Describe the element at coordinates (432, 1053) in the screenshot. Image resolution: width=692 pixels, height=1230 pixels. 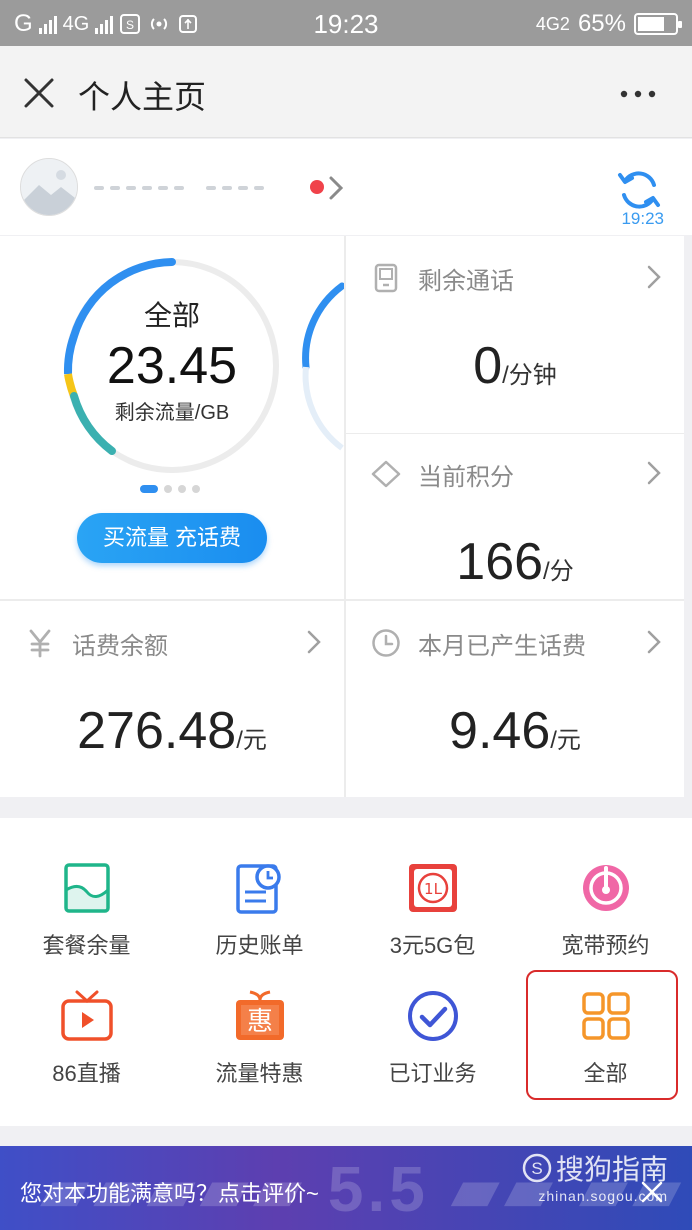
I see `service-subscribed: 已订业务` at that location.